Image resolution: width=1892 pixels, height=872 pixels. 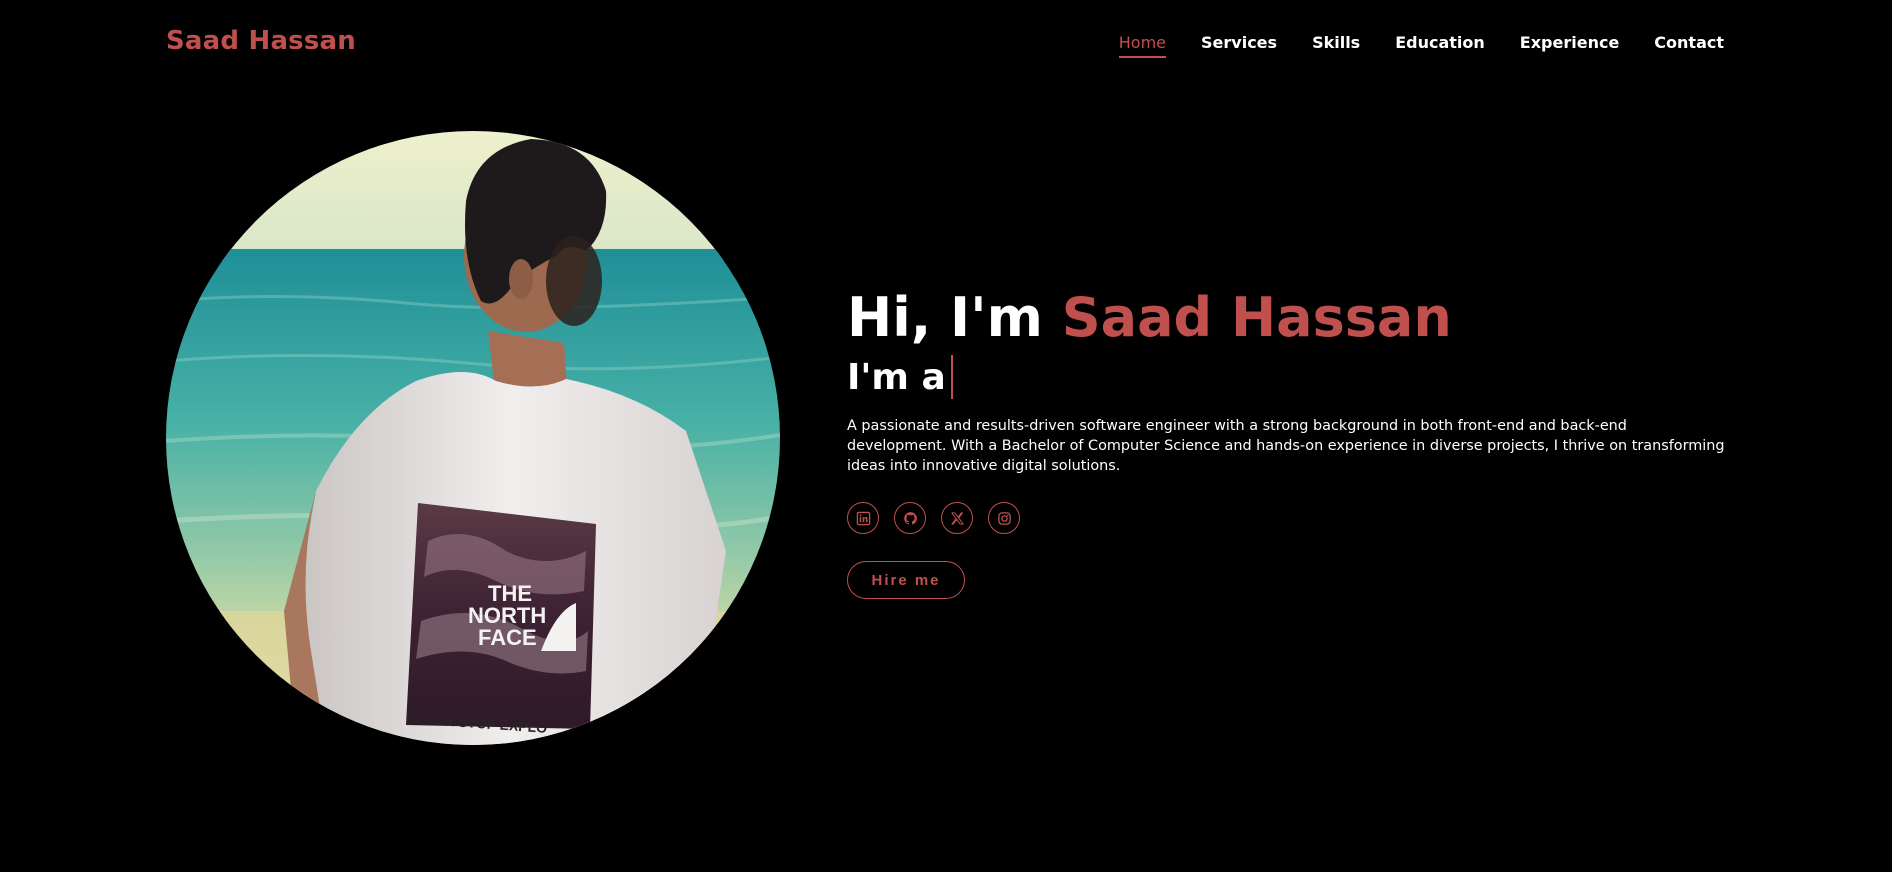 I want to click on nav-item-experience: Experience, so click(x=1570, y=44).